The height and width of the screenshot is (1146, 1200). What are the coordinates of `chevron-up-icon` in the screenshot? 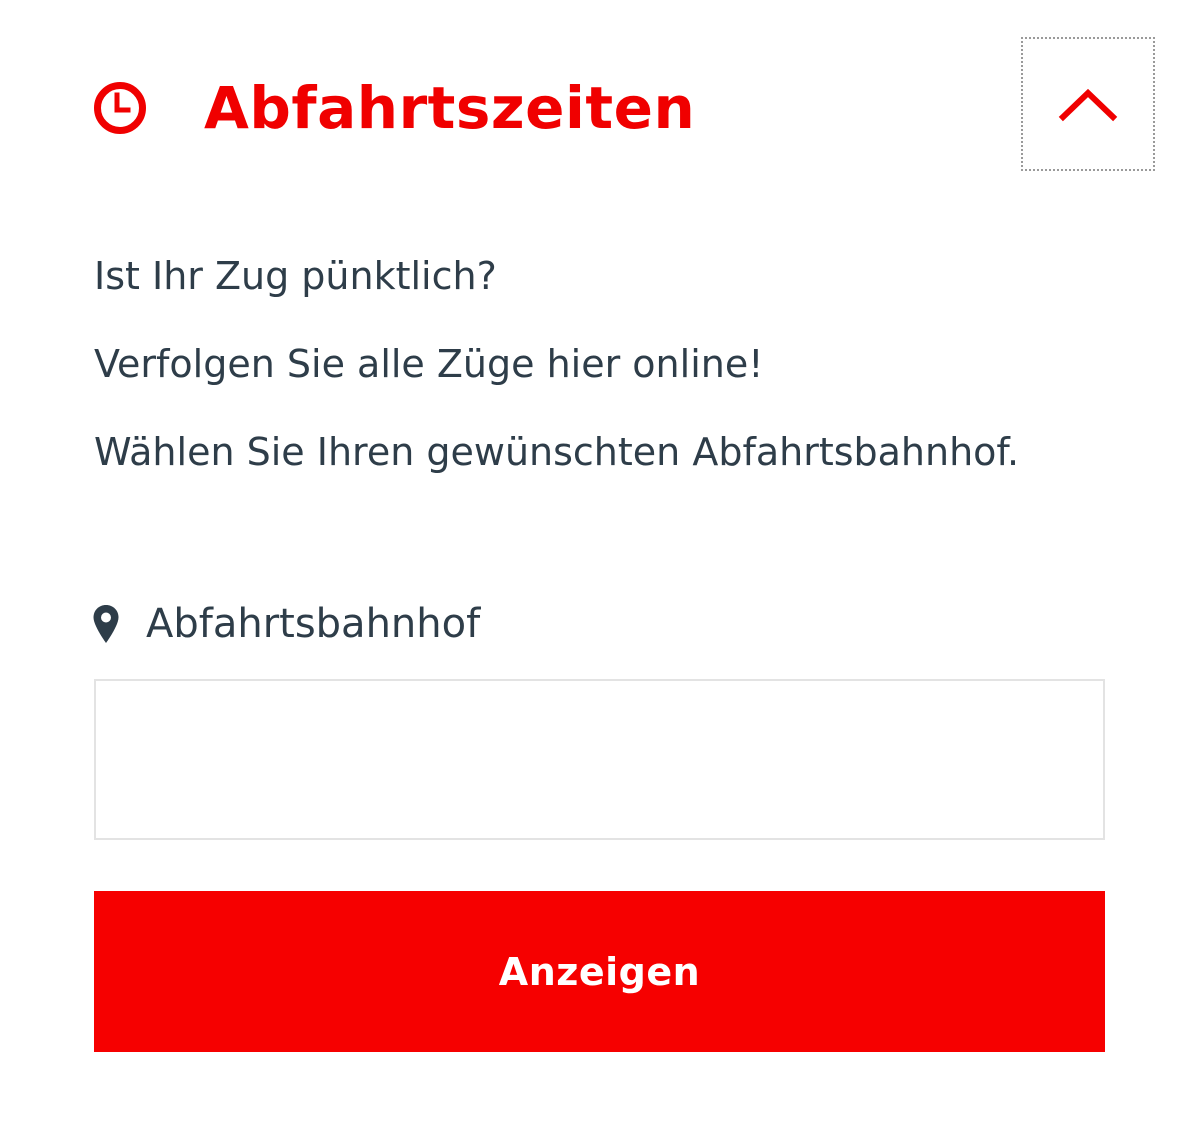 It's located at (1088, 104).